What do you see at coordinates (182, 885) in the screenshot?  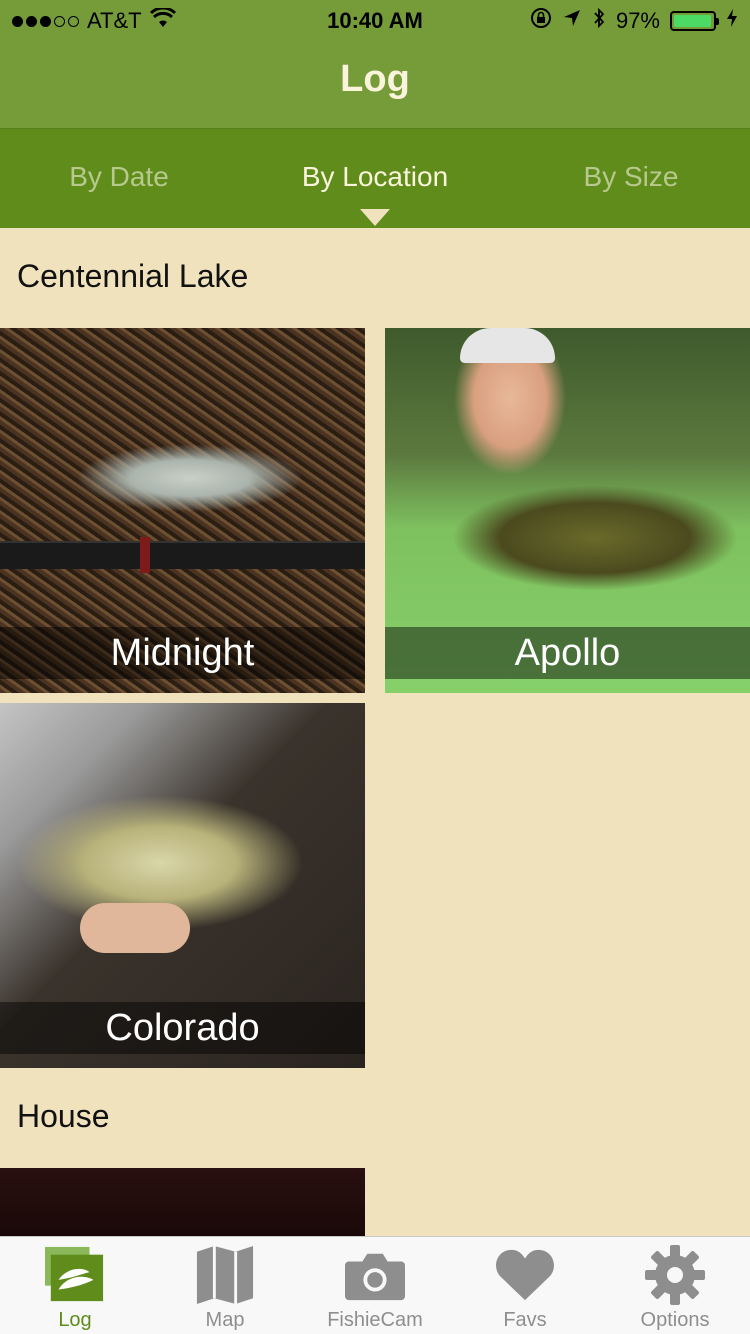 I see `photo-tile-colorado: Colorado` at bounding box center [182, 885].